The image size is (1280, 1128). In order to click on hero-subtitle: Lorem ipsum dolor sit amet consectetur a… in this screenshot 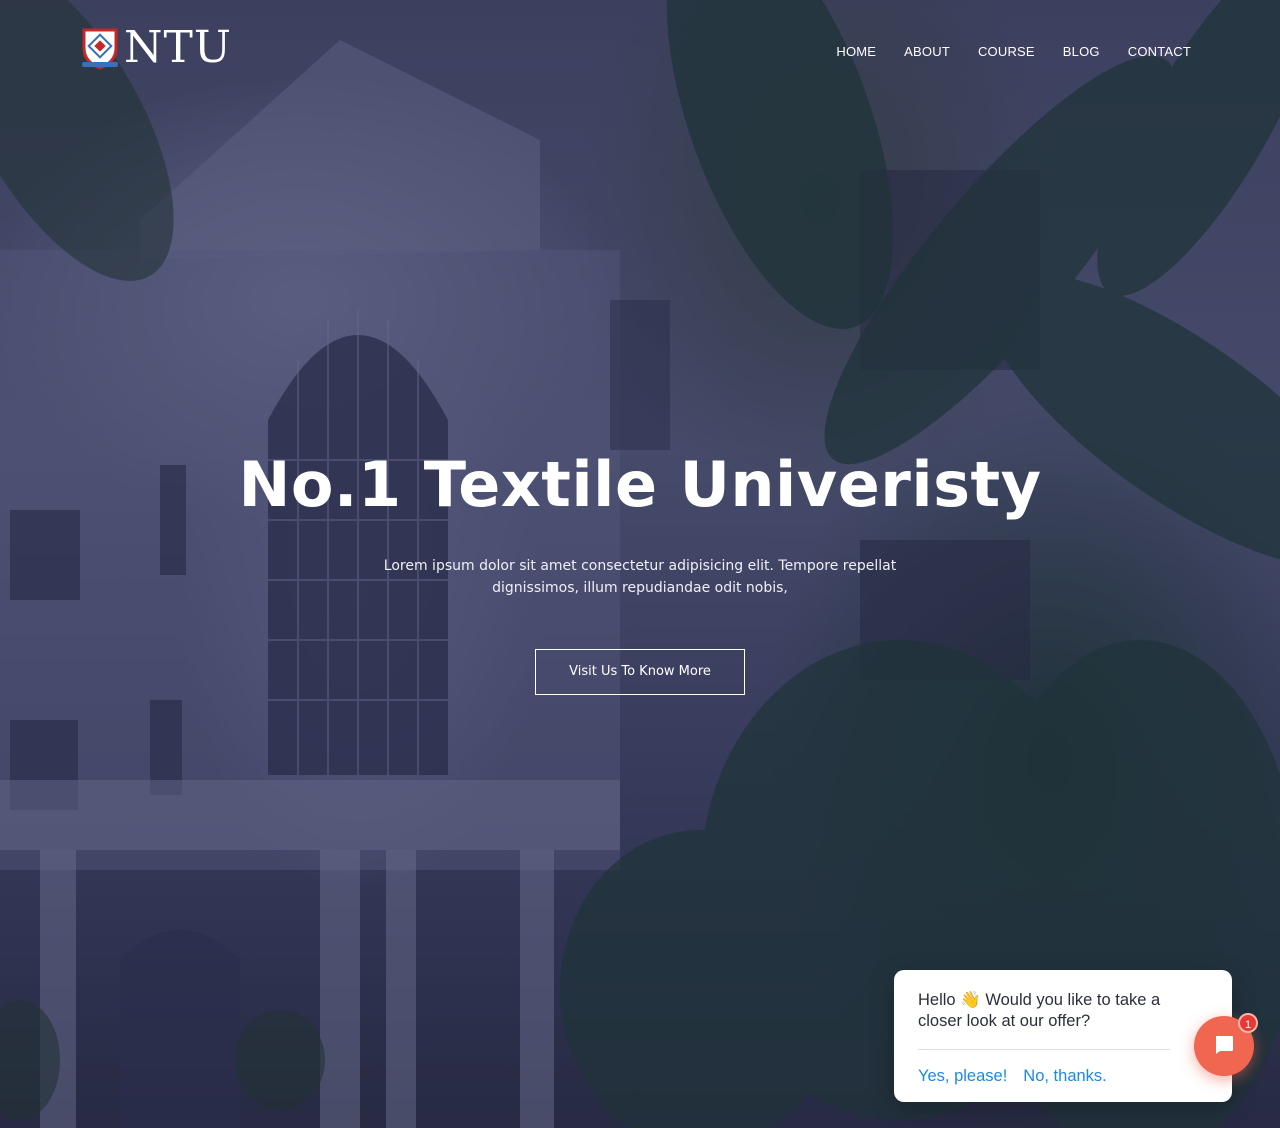, I will do `click(640, 577)`.